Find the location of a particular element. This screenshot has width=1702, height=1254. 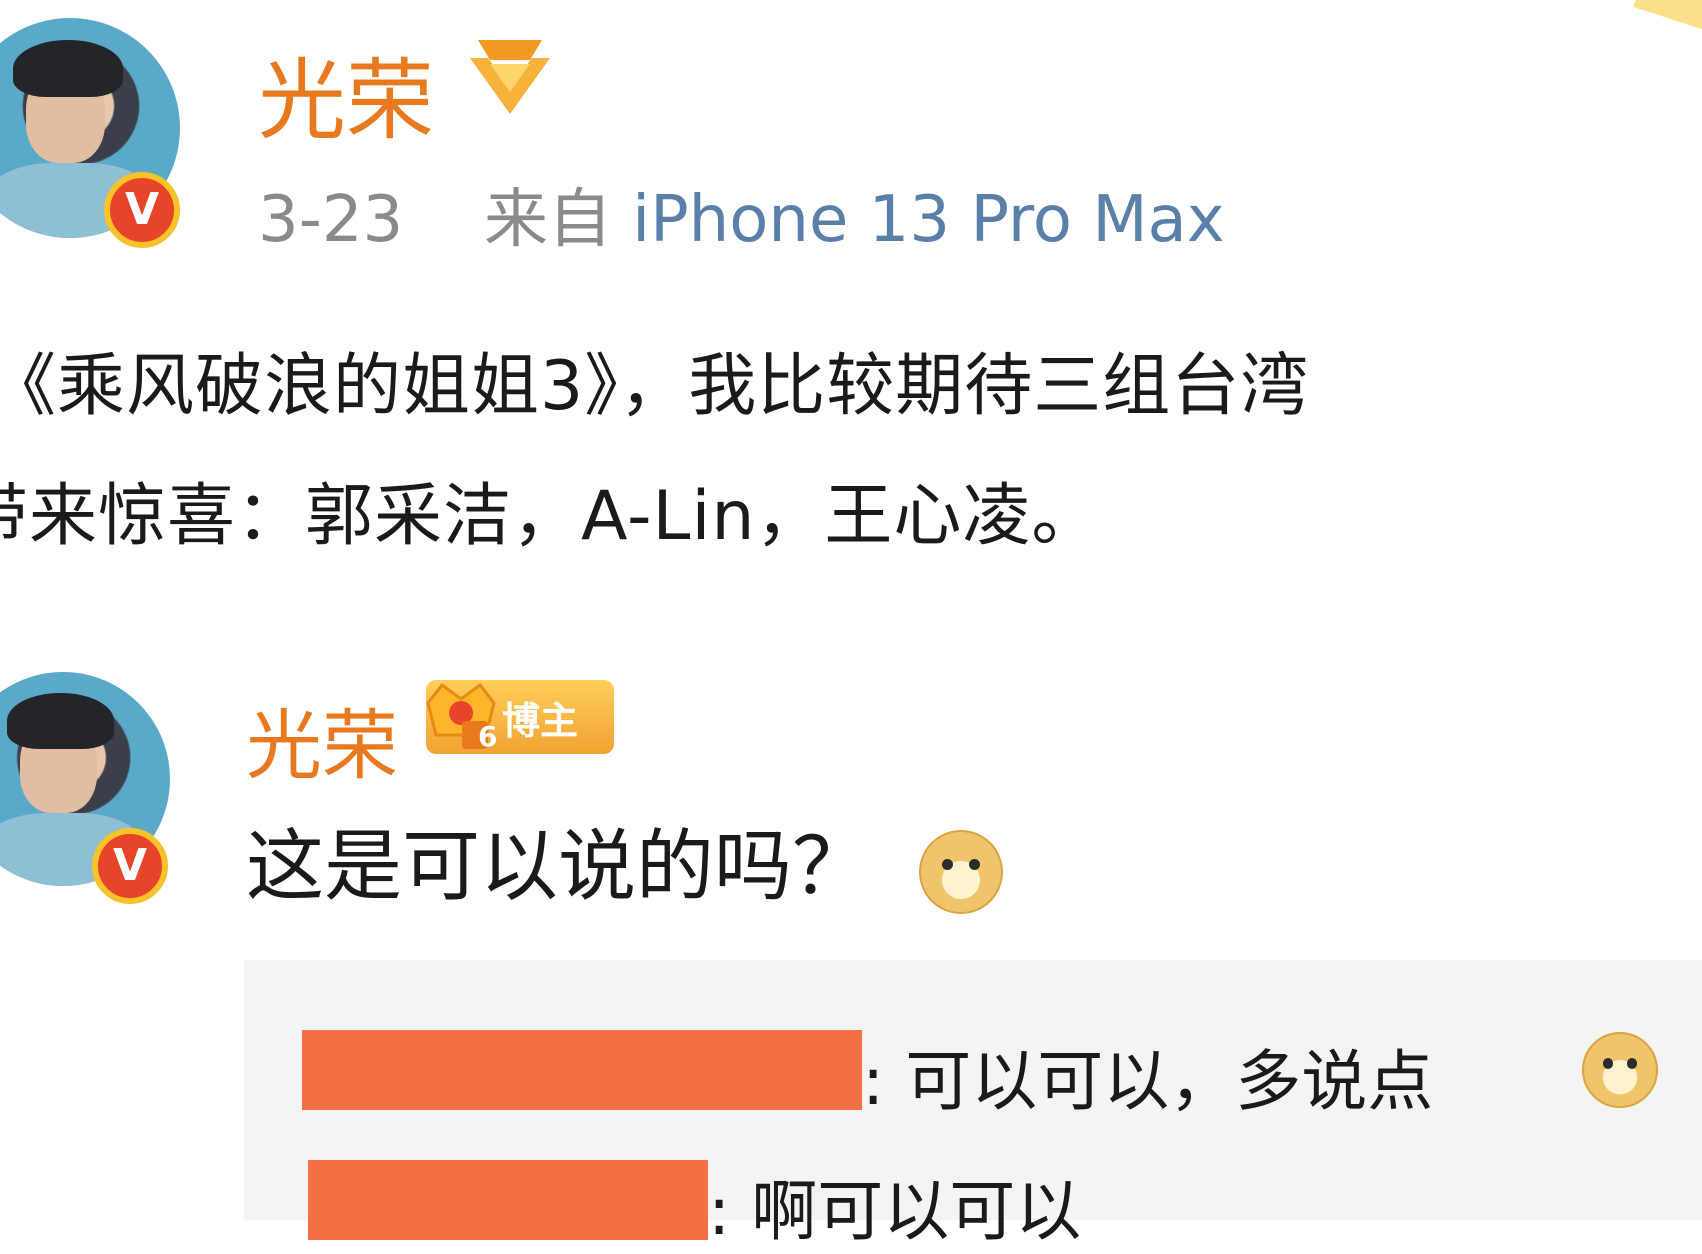

post-device-link: iPhone 13 Pro Max is located at coordinates (928, 220).